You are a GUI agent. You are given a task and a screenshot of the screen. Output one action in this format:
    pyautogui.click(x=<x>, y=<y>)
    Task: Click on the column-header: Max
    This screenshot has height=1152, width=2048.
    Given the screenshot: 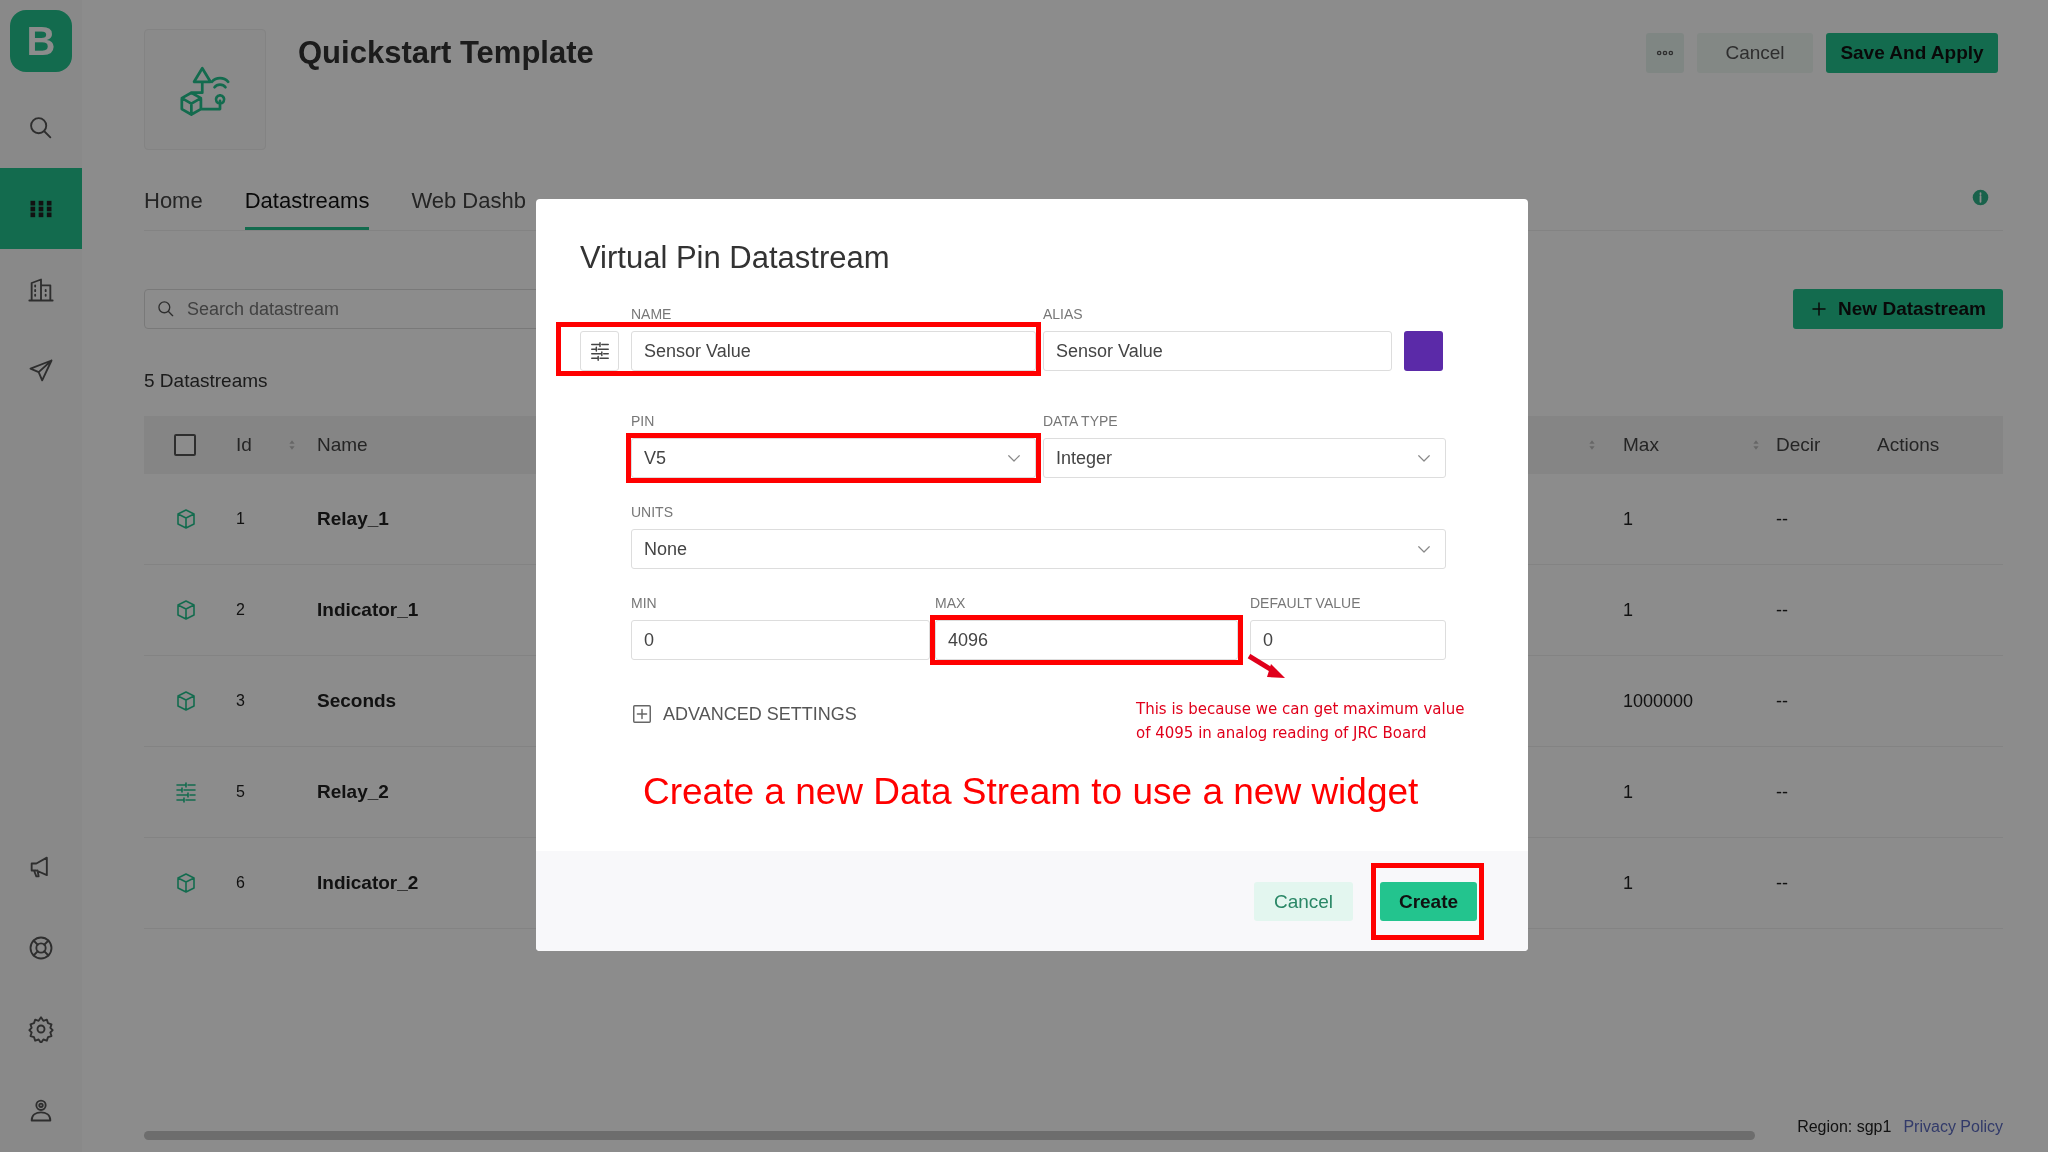 What is the action you would take?
    pyautogui.click(x=1641, y=445)
    